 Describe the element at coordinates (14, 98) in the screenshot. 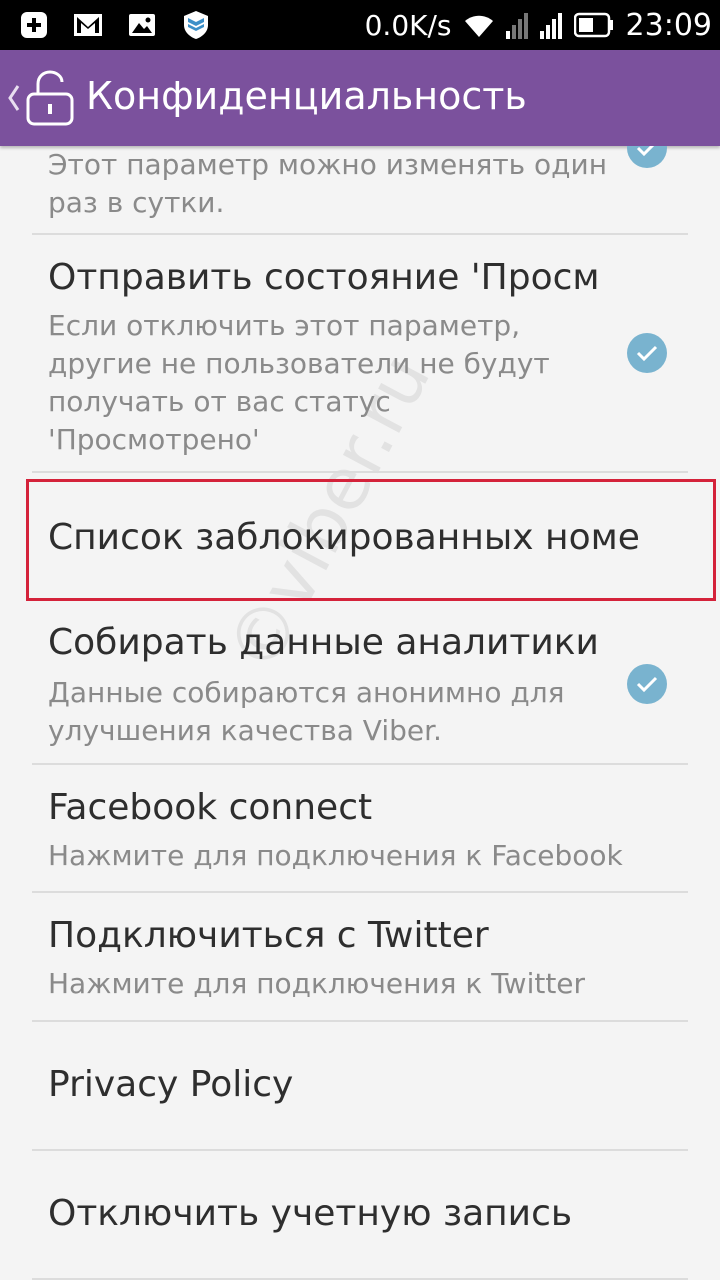

I see `chevron-left-icon` at that location.